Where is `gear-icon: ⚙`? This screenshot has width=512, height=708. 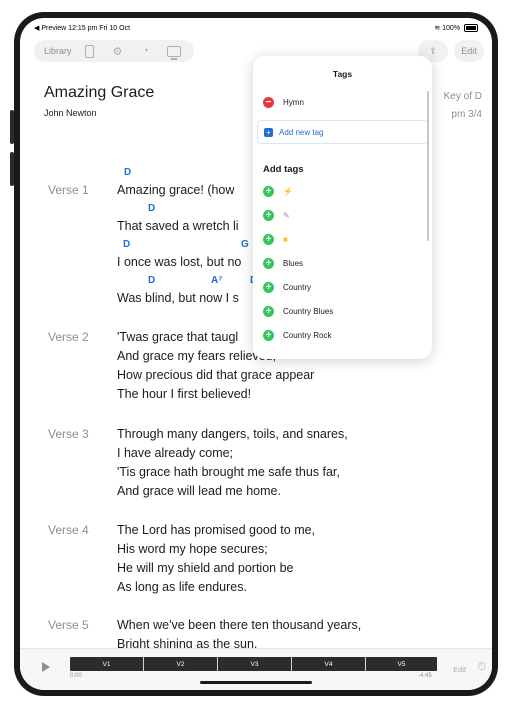 gear-icon: ⚙ is located at coordinates (118, 51).